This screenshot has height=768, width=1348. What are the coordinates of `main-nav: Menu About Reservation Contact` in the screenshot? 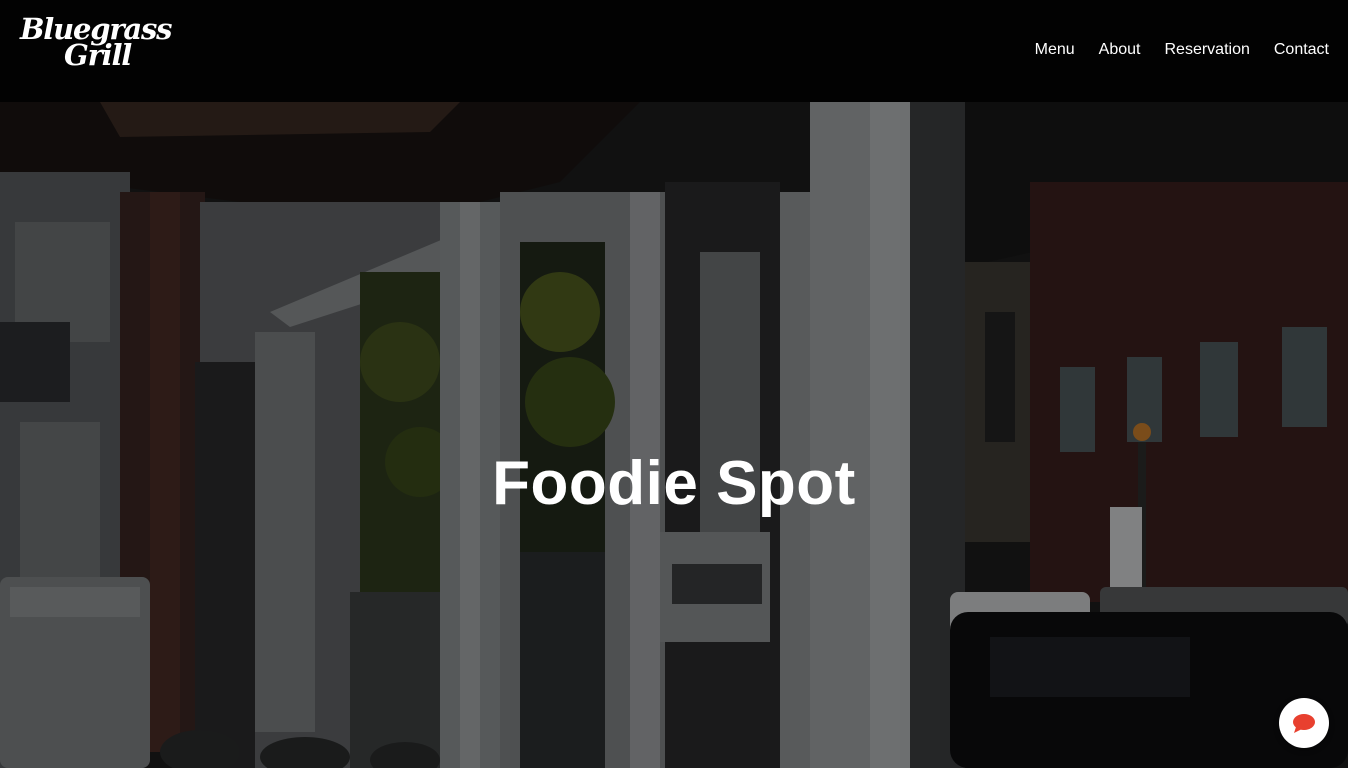 It's located at (1182, 50).